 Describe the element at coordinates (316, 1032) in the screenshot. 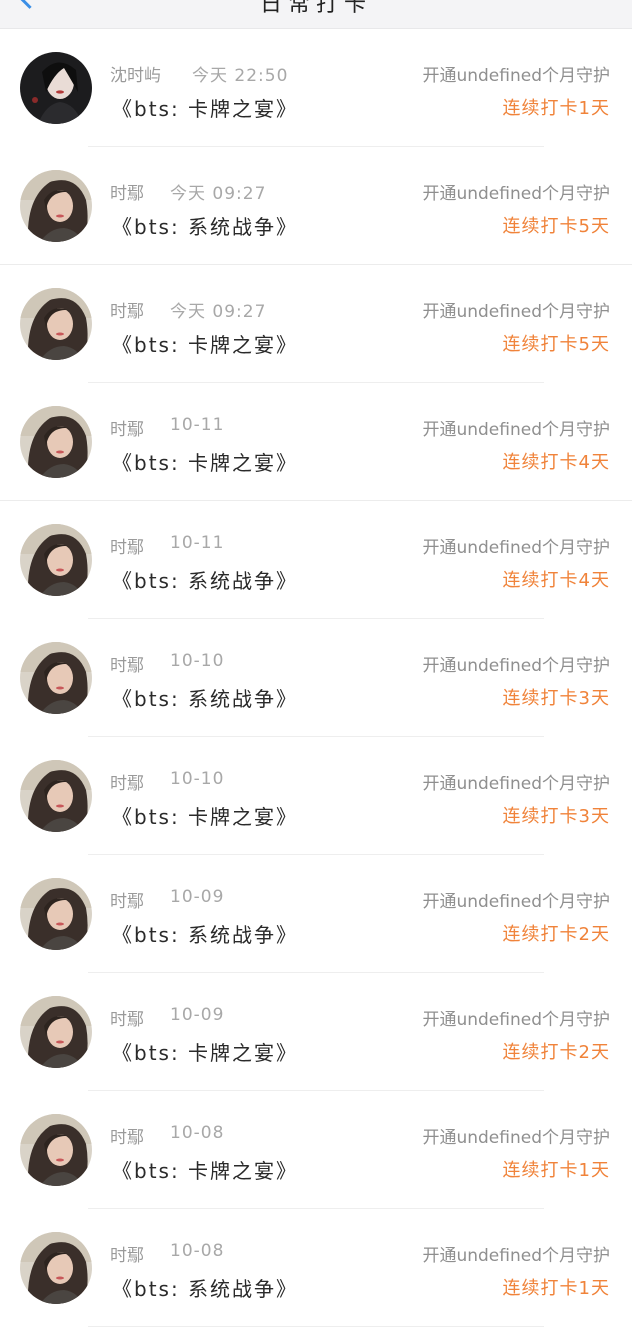

I see `list-item: 时鄢 10-09 开通undefined个月守护《bts: 卡牌之宴》 连续打卡2天` at that location.